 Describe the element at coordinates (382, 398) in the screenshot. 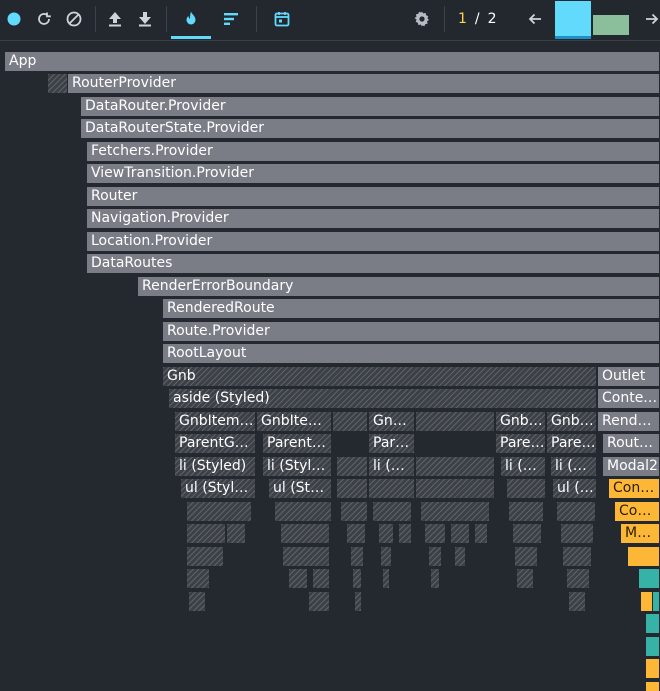

I see `fiber-aside: aside (Styled)` at that location.